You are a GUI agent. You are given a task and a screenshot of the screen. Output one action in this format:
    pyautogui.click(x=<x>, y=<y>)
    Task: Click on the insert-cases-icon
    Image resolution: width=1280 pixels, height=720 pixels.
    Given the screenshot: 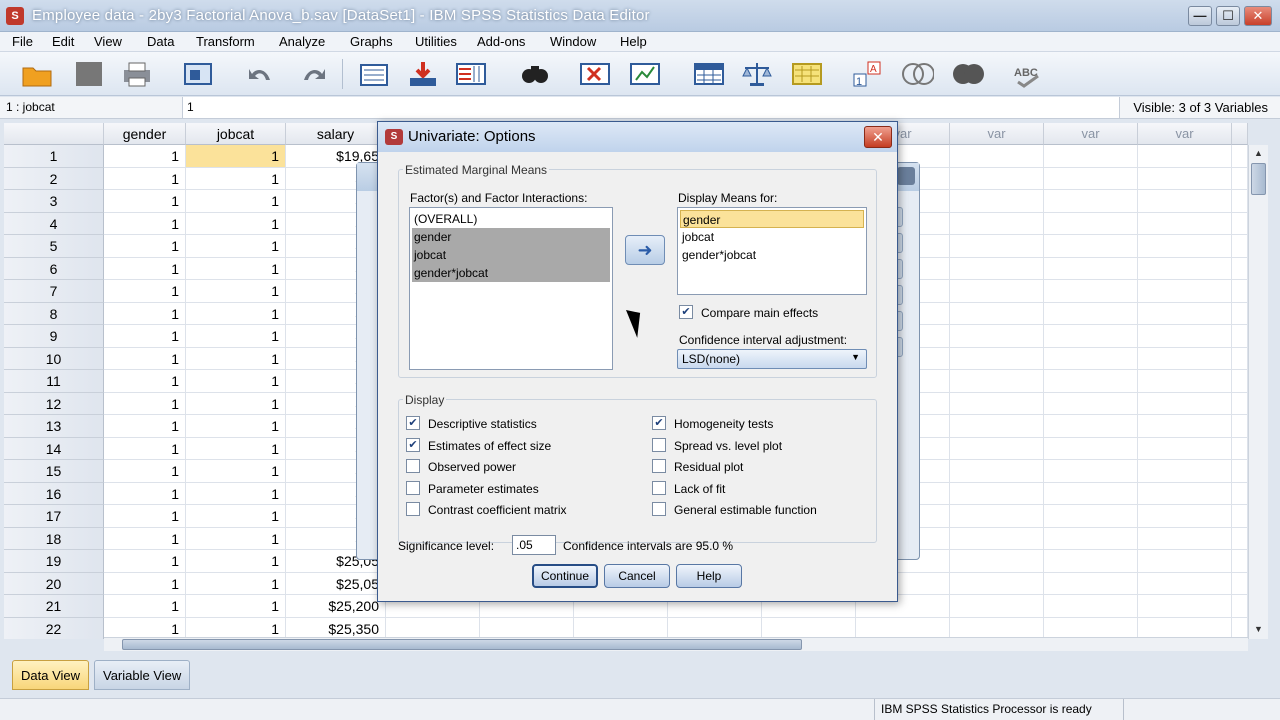 What is the action you would take?
    pyautogui.click(x=595, y=74)
    